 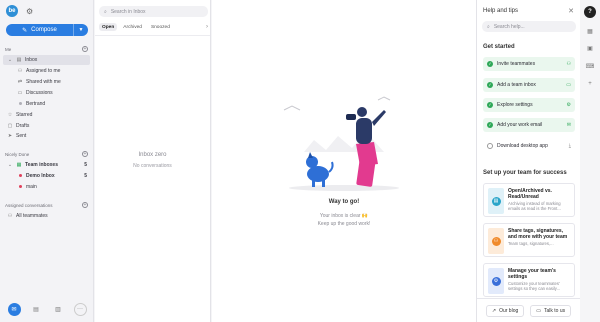 I want to click on step-add-team-inbox: ✓ Add a team inbox ▭, so click(x=529, y=85).